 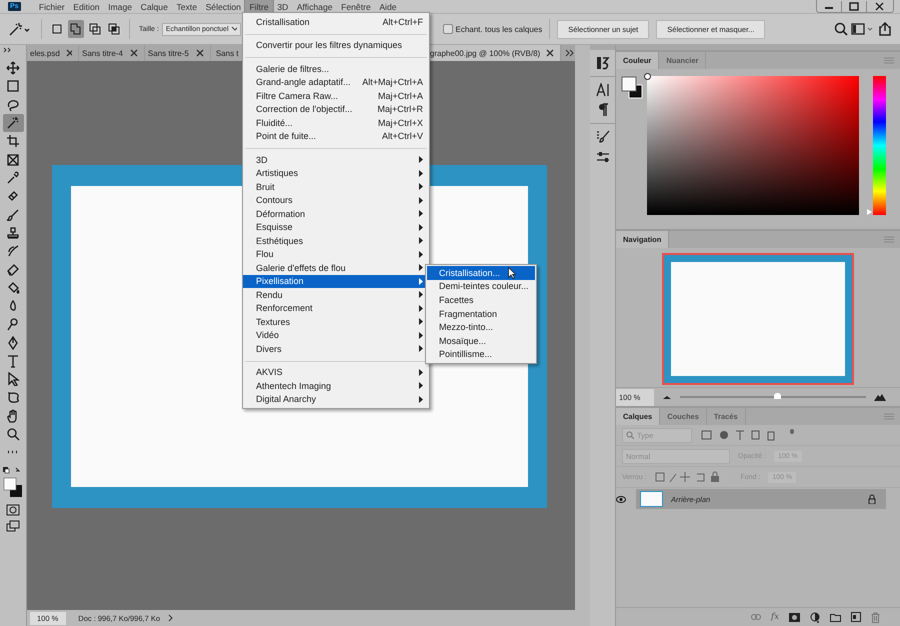 I want to click on character-panel-icon, so click(x=603, y=90).